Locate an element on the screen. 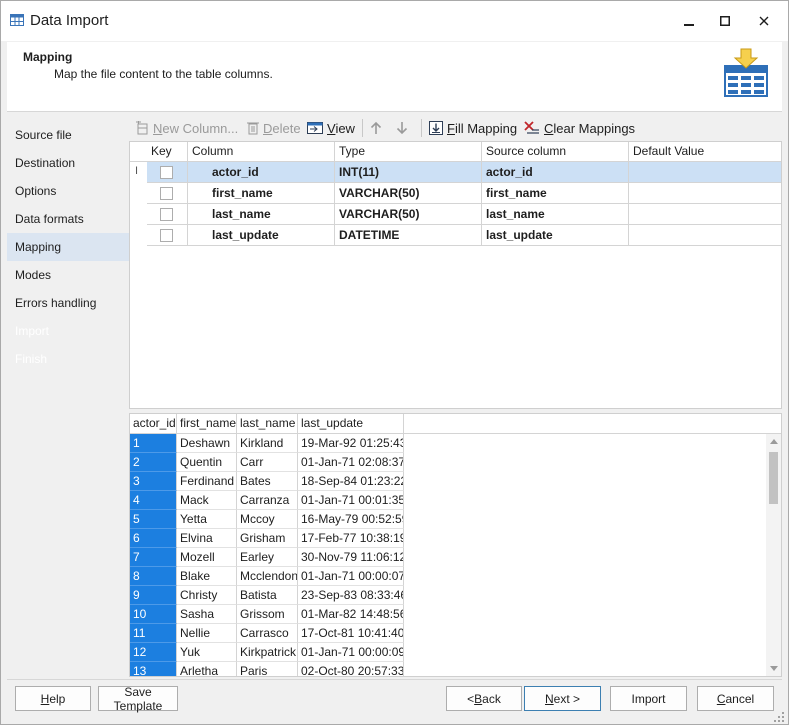  mapping-row: I actor_id INT(11) actor_id is located at coordinates (455, 172).